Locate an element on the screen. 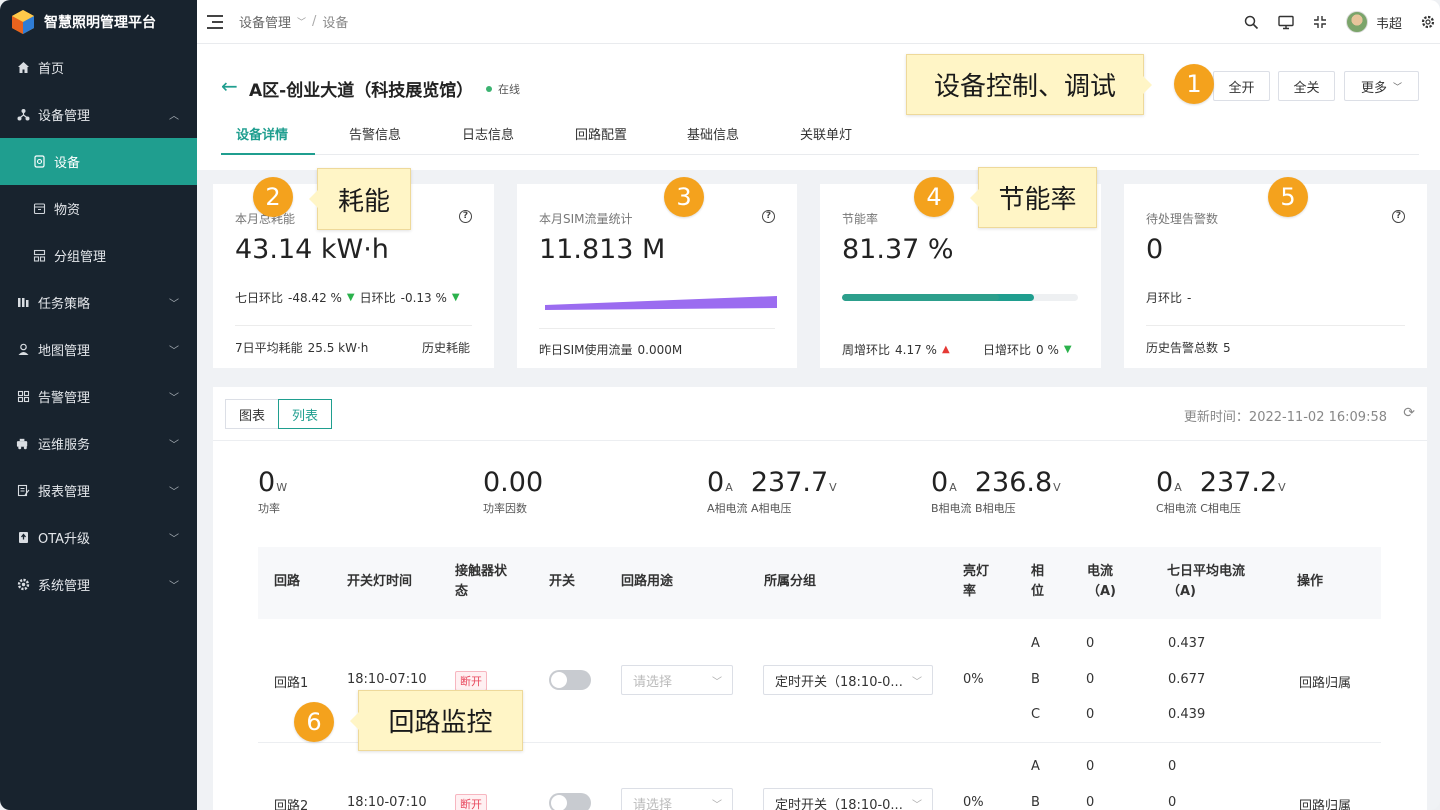 This screenshot has height=810, width=1440. tab-linked-lamps: 关联单灯 is located at coordinates (826, 133).